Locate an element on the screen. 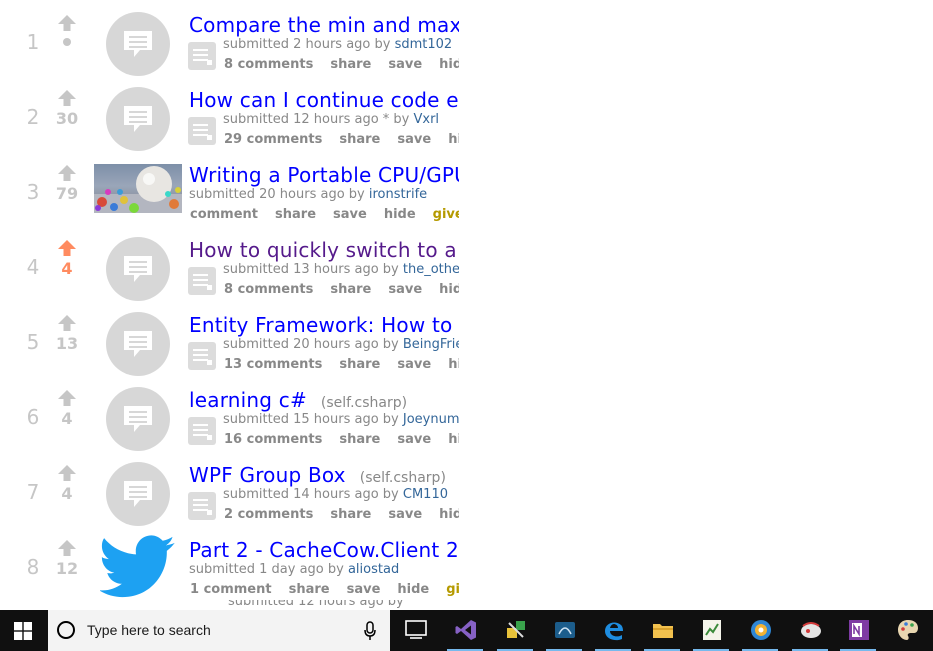 The width and height of the screenshot is (933, 651). comments-link: 2 comments is located at coordinates (268, 514).